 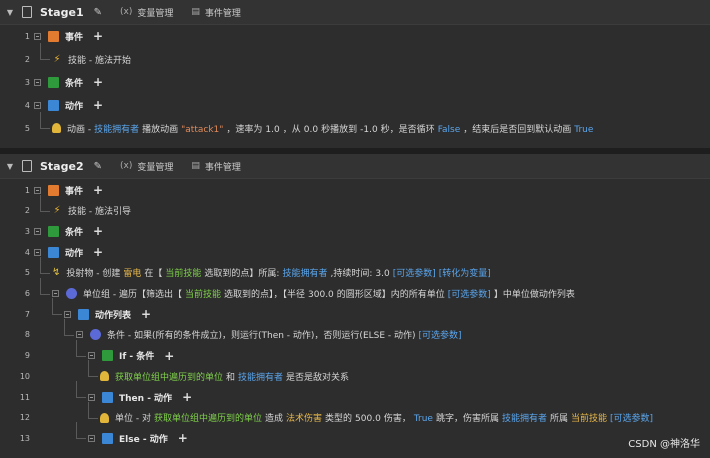 I want to click on param-segment: False, so click(x=449, y=130).